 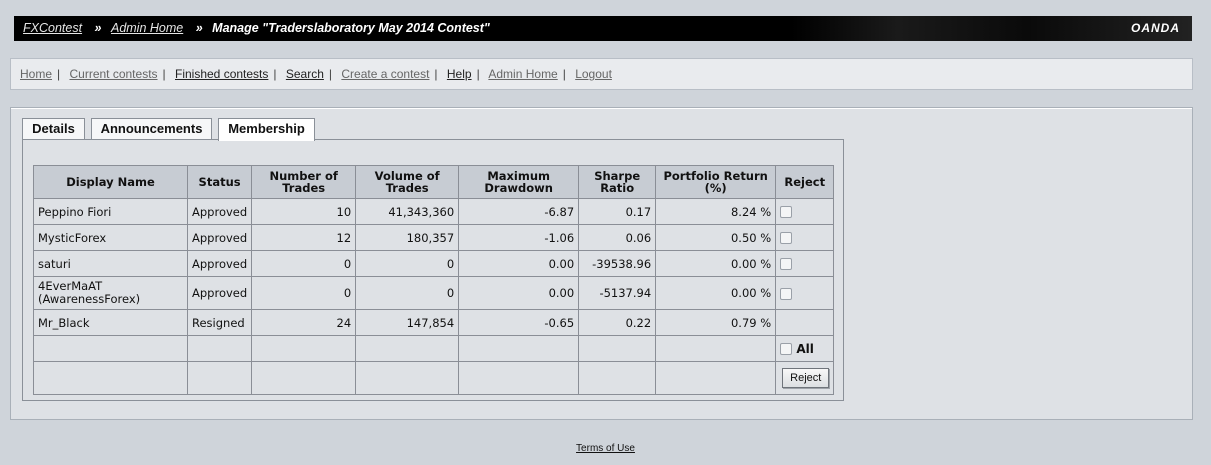 What do you see at coordinates (304, 211) in the screenshot?
I see `trades-cell: 10` at bounding box center [304, 211].